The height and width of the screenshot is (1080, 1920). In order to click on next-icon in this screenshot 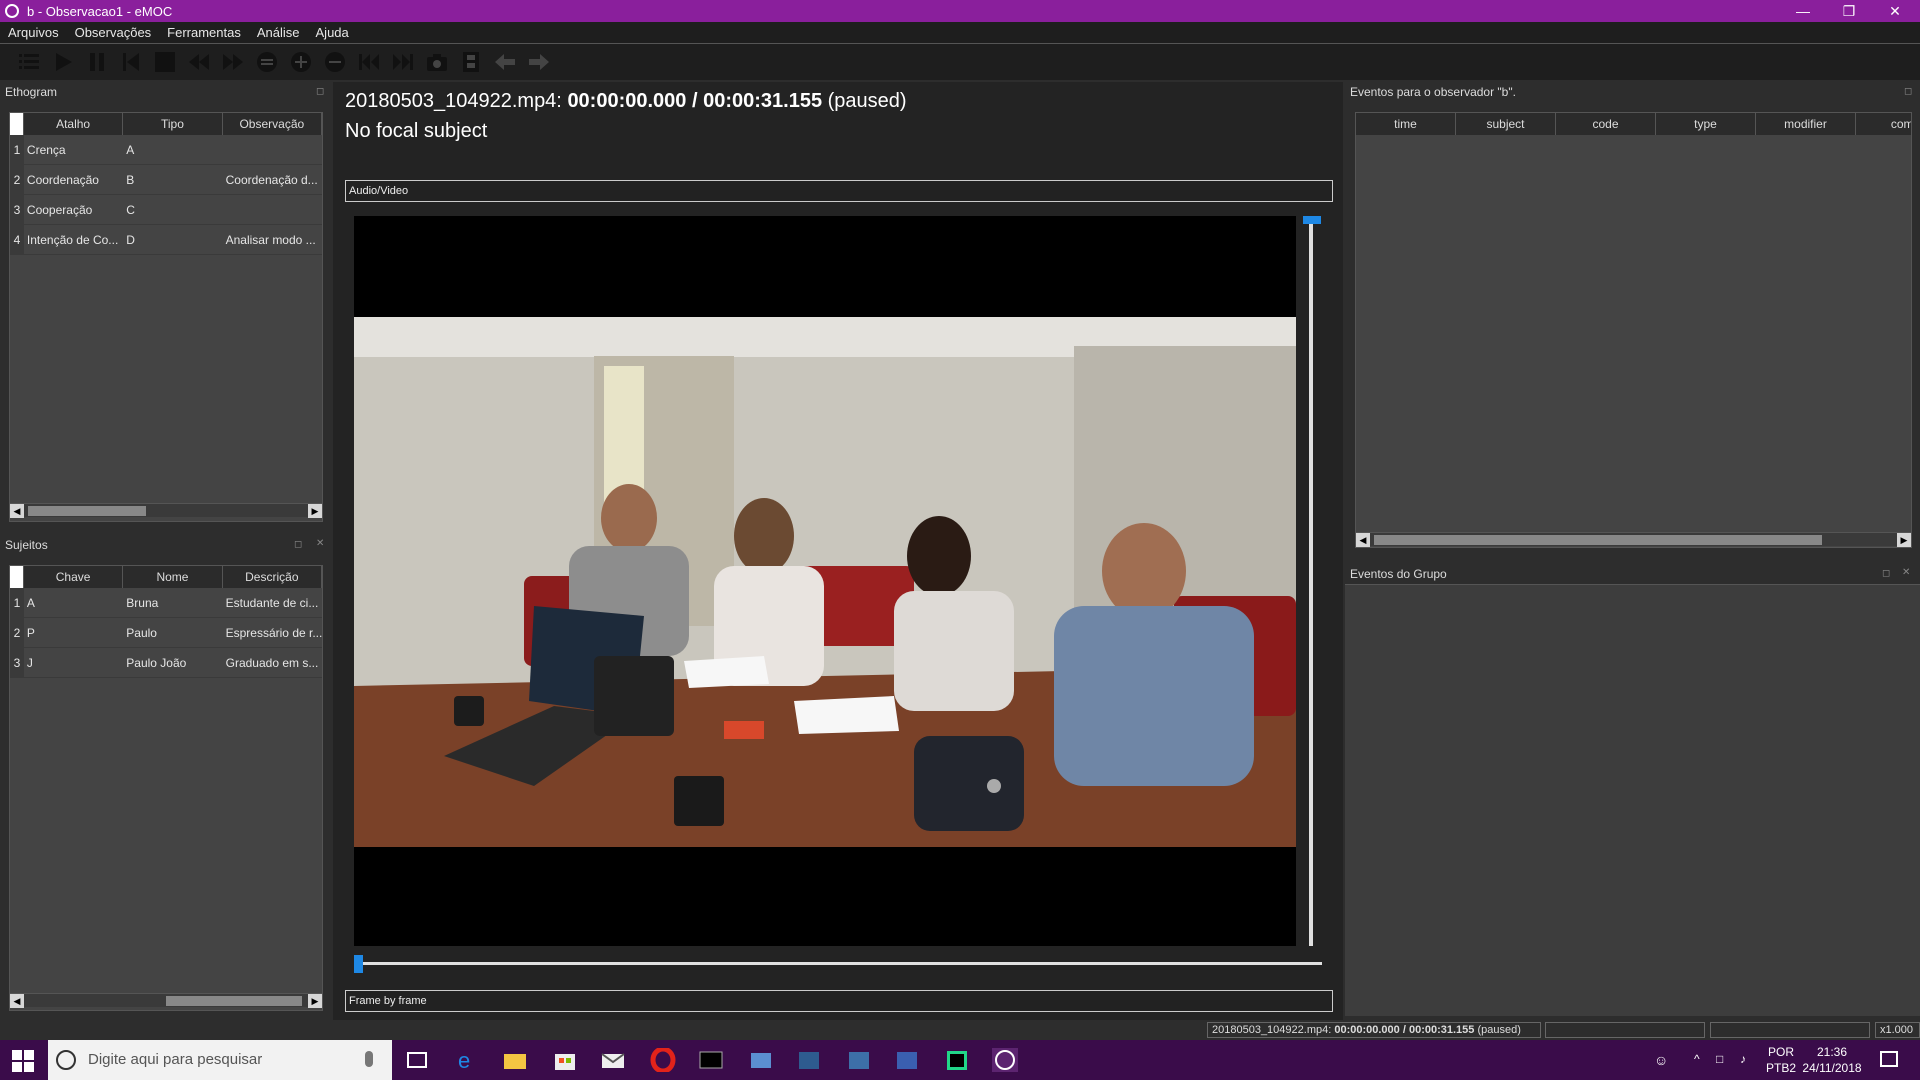, I will do `click(403, 62)`.